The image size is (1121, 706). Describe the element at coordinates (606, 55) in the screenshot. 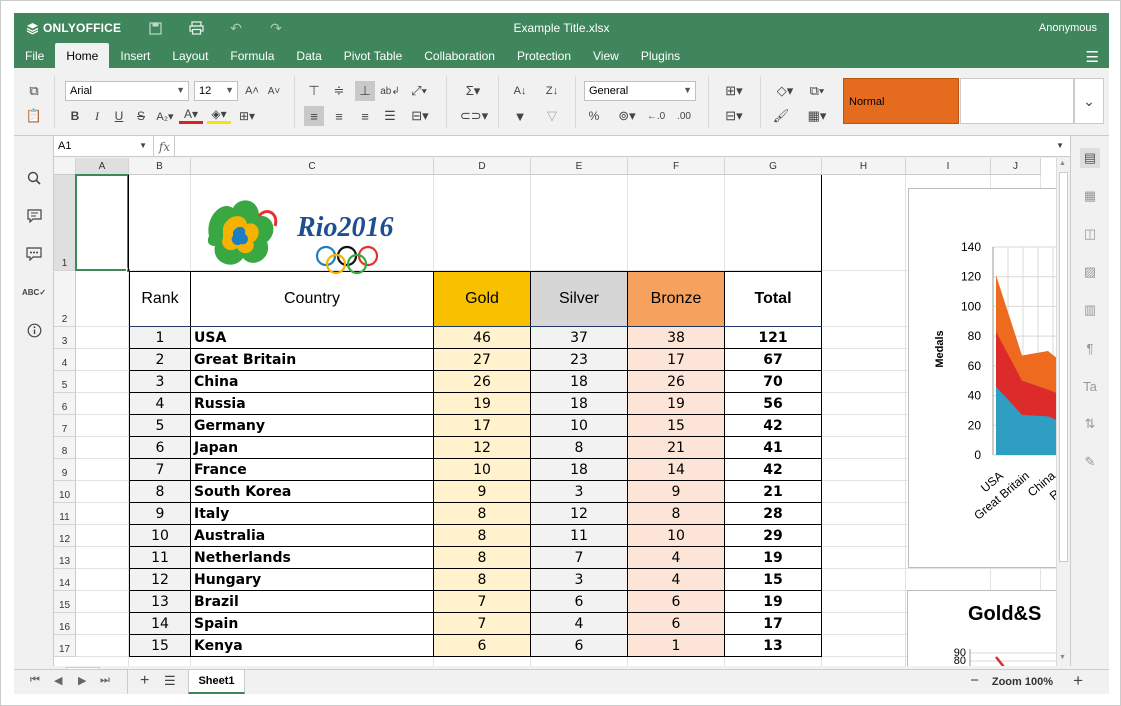

I see `tab-view: View` at that location.